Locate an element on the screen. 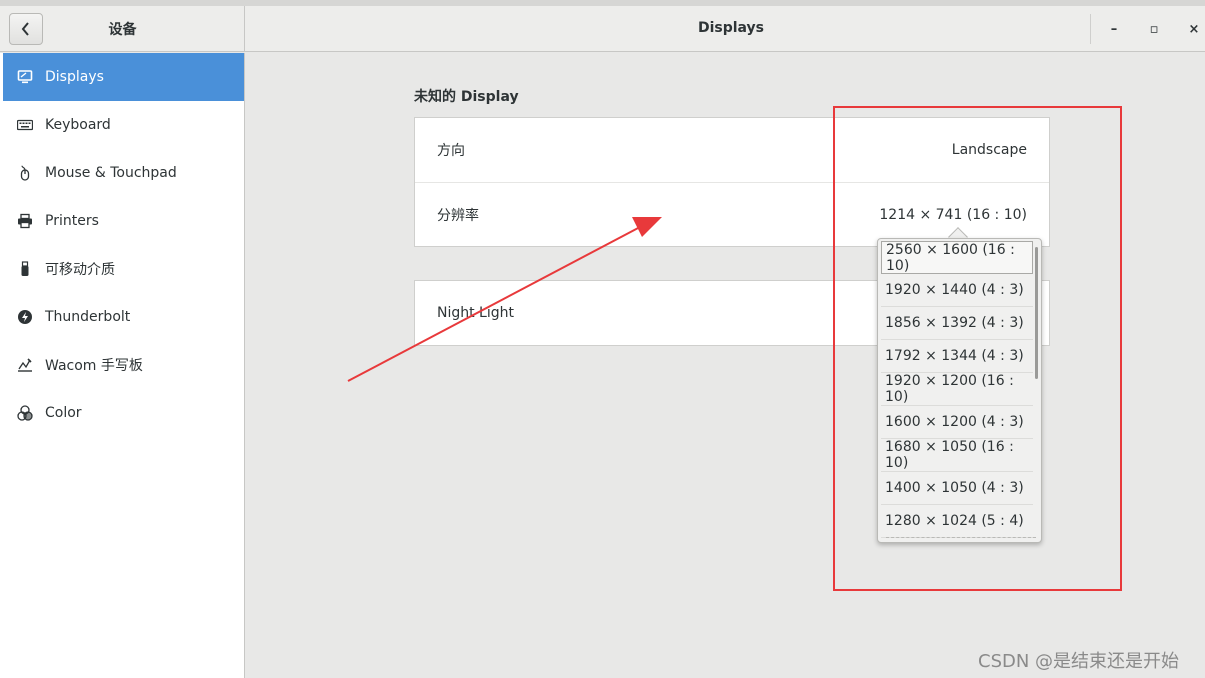 Image resolution: width=1205 pixels, height=678 pixels. display-section-title: 未知的 Display is located at coordinates (466, 97).